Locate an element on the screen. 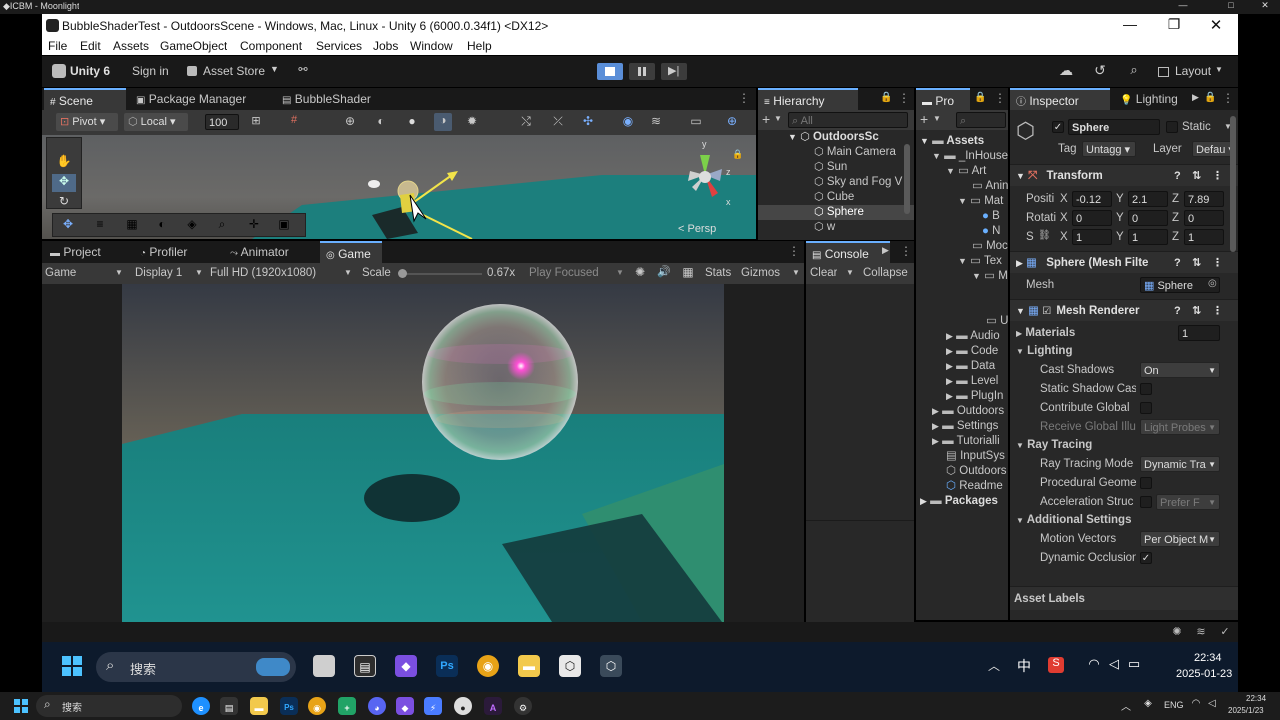  tab-package-manager: ▣ Package Manager is located at coordinates (195, 99).